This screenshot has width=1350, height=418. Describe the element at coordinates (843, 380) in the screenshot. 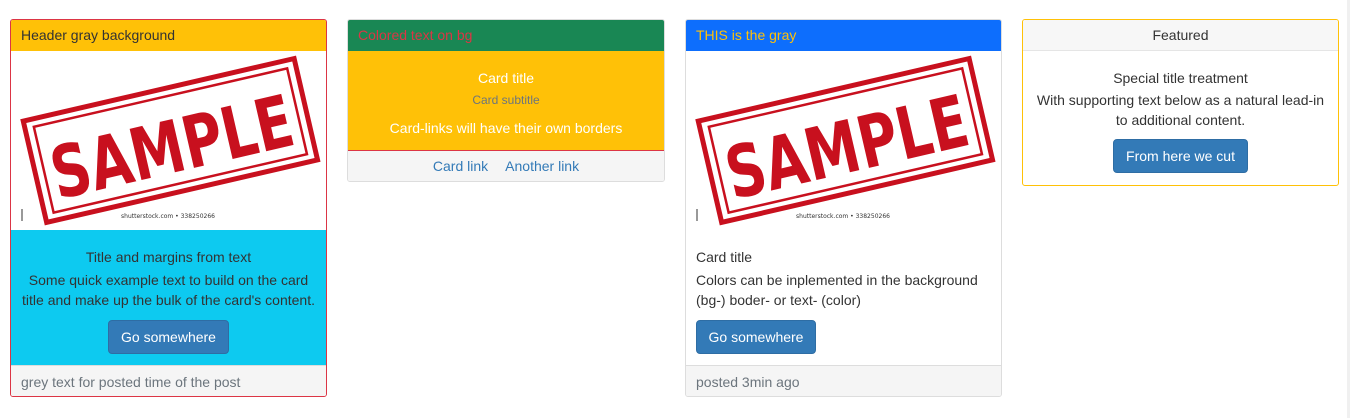

I see `card-footer: posted 3min ago` at that location.